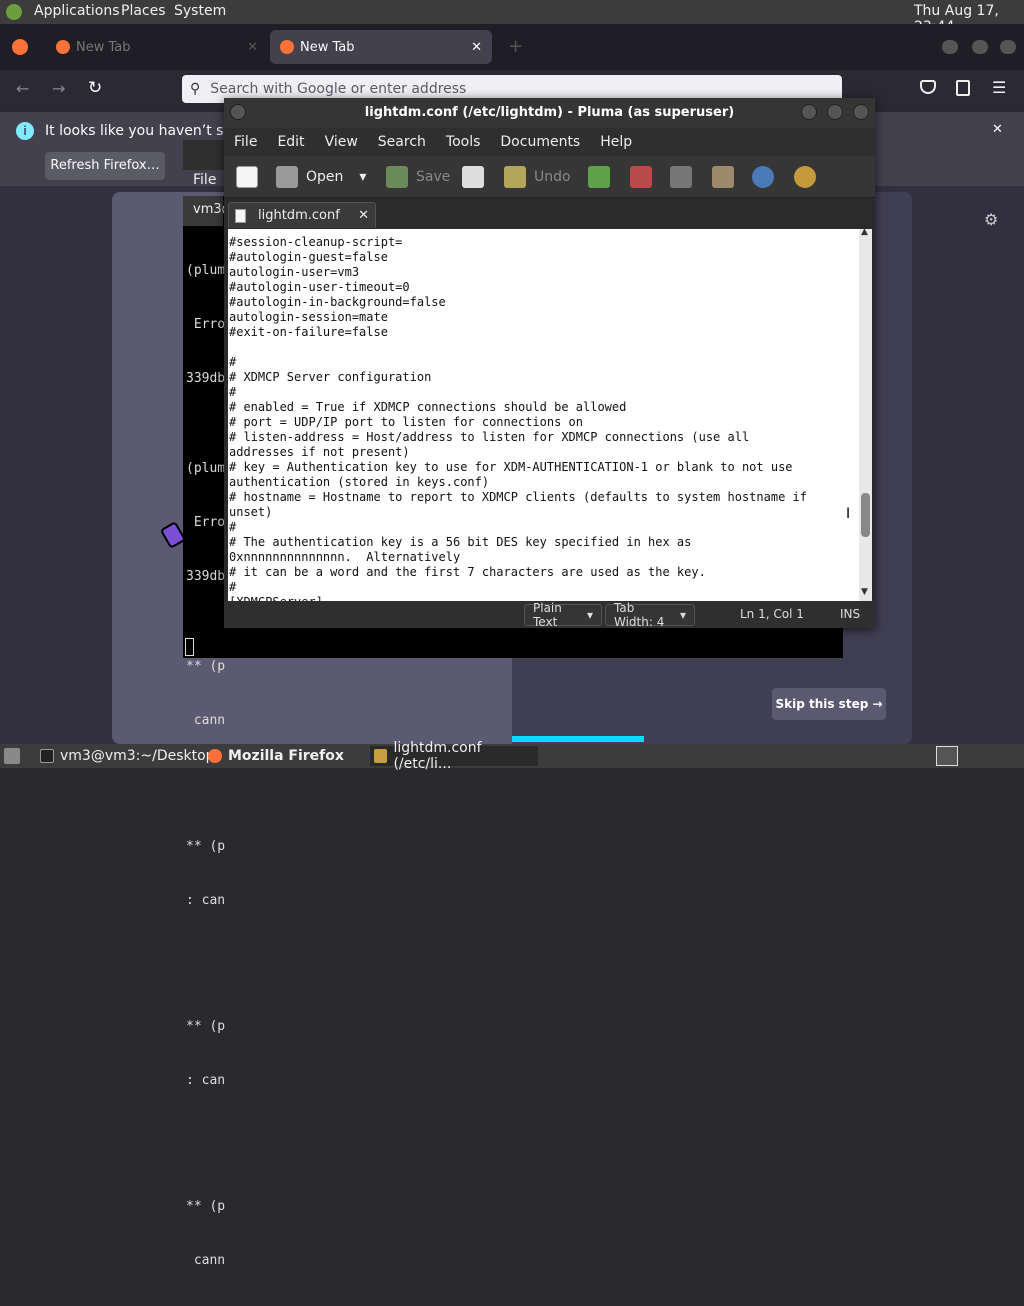  What do you see at coordinates (137, 756) in the screenshot?
I see `taskbar-label: vm3@vm3:~/Desktop` at bounding box center [137, 756].